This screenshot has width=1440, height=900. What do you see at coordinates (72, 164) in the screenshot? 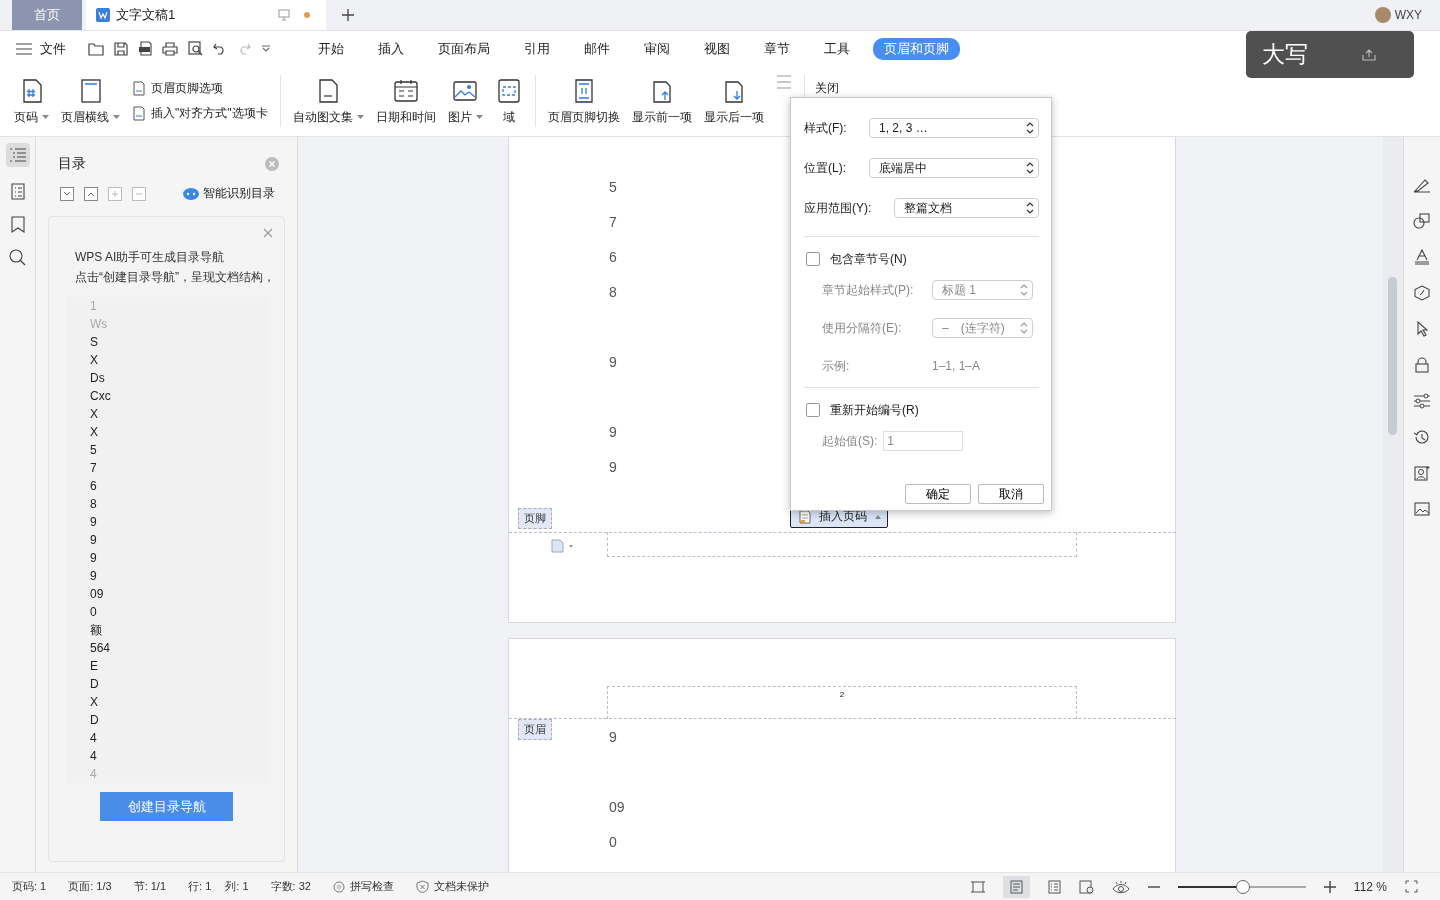
I see `panel-title: 目录` at bounding box center [72, 164].